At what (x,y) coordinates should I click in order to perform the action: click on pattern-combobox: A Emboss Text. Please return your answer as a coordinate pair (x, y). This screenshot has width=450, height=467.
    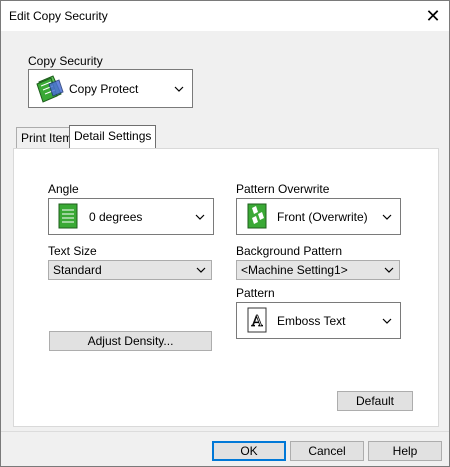
    Looking at the image, I should click on (318, 320).